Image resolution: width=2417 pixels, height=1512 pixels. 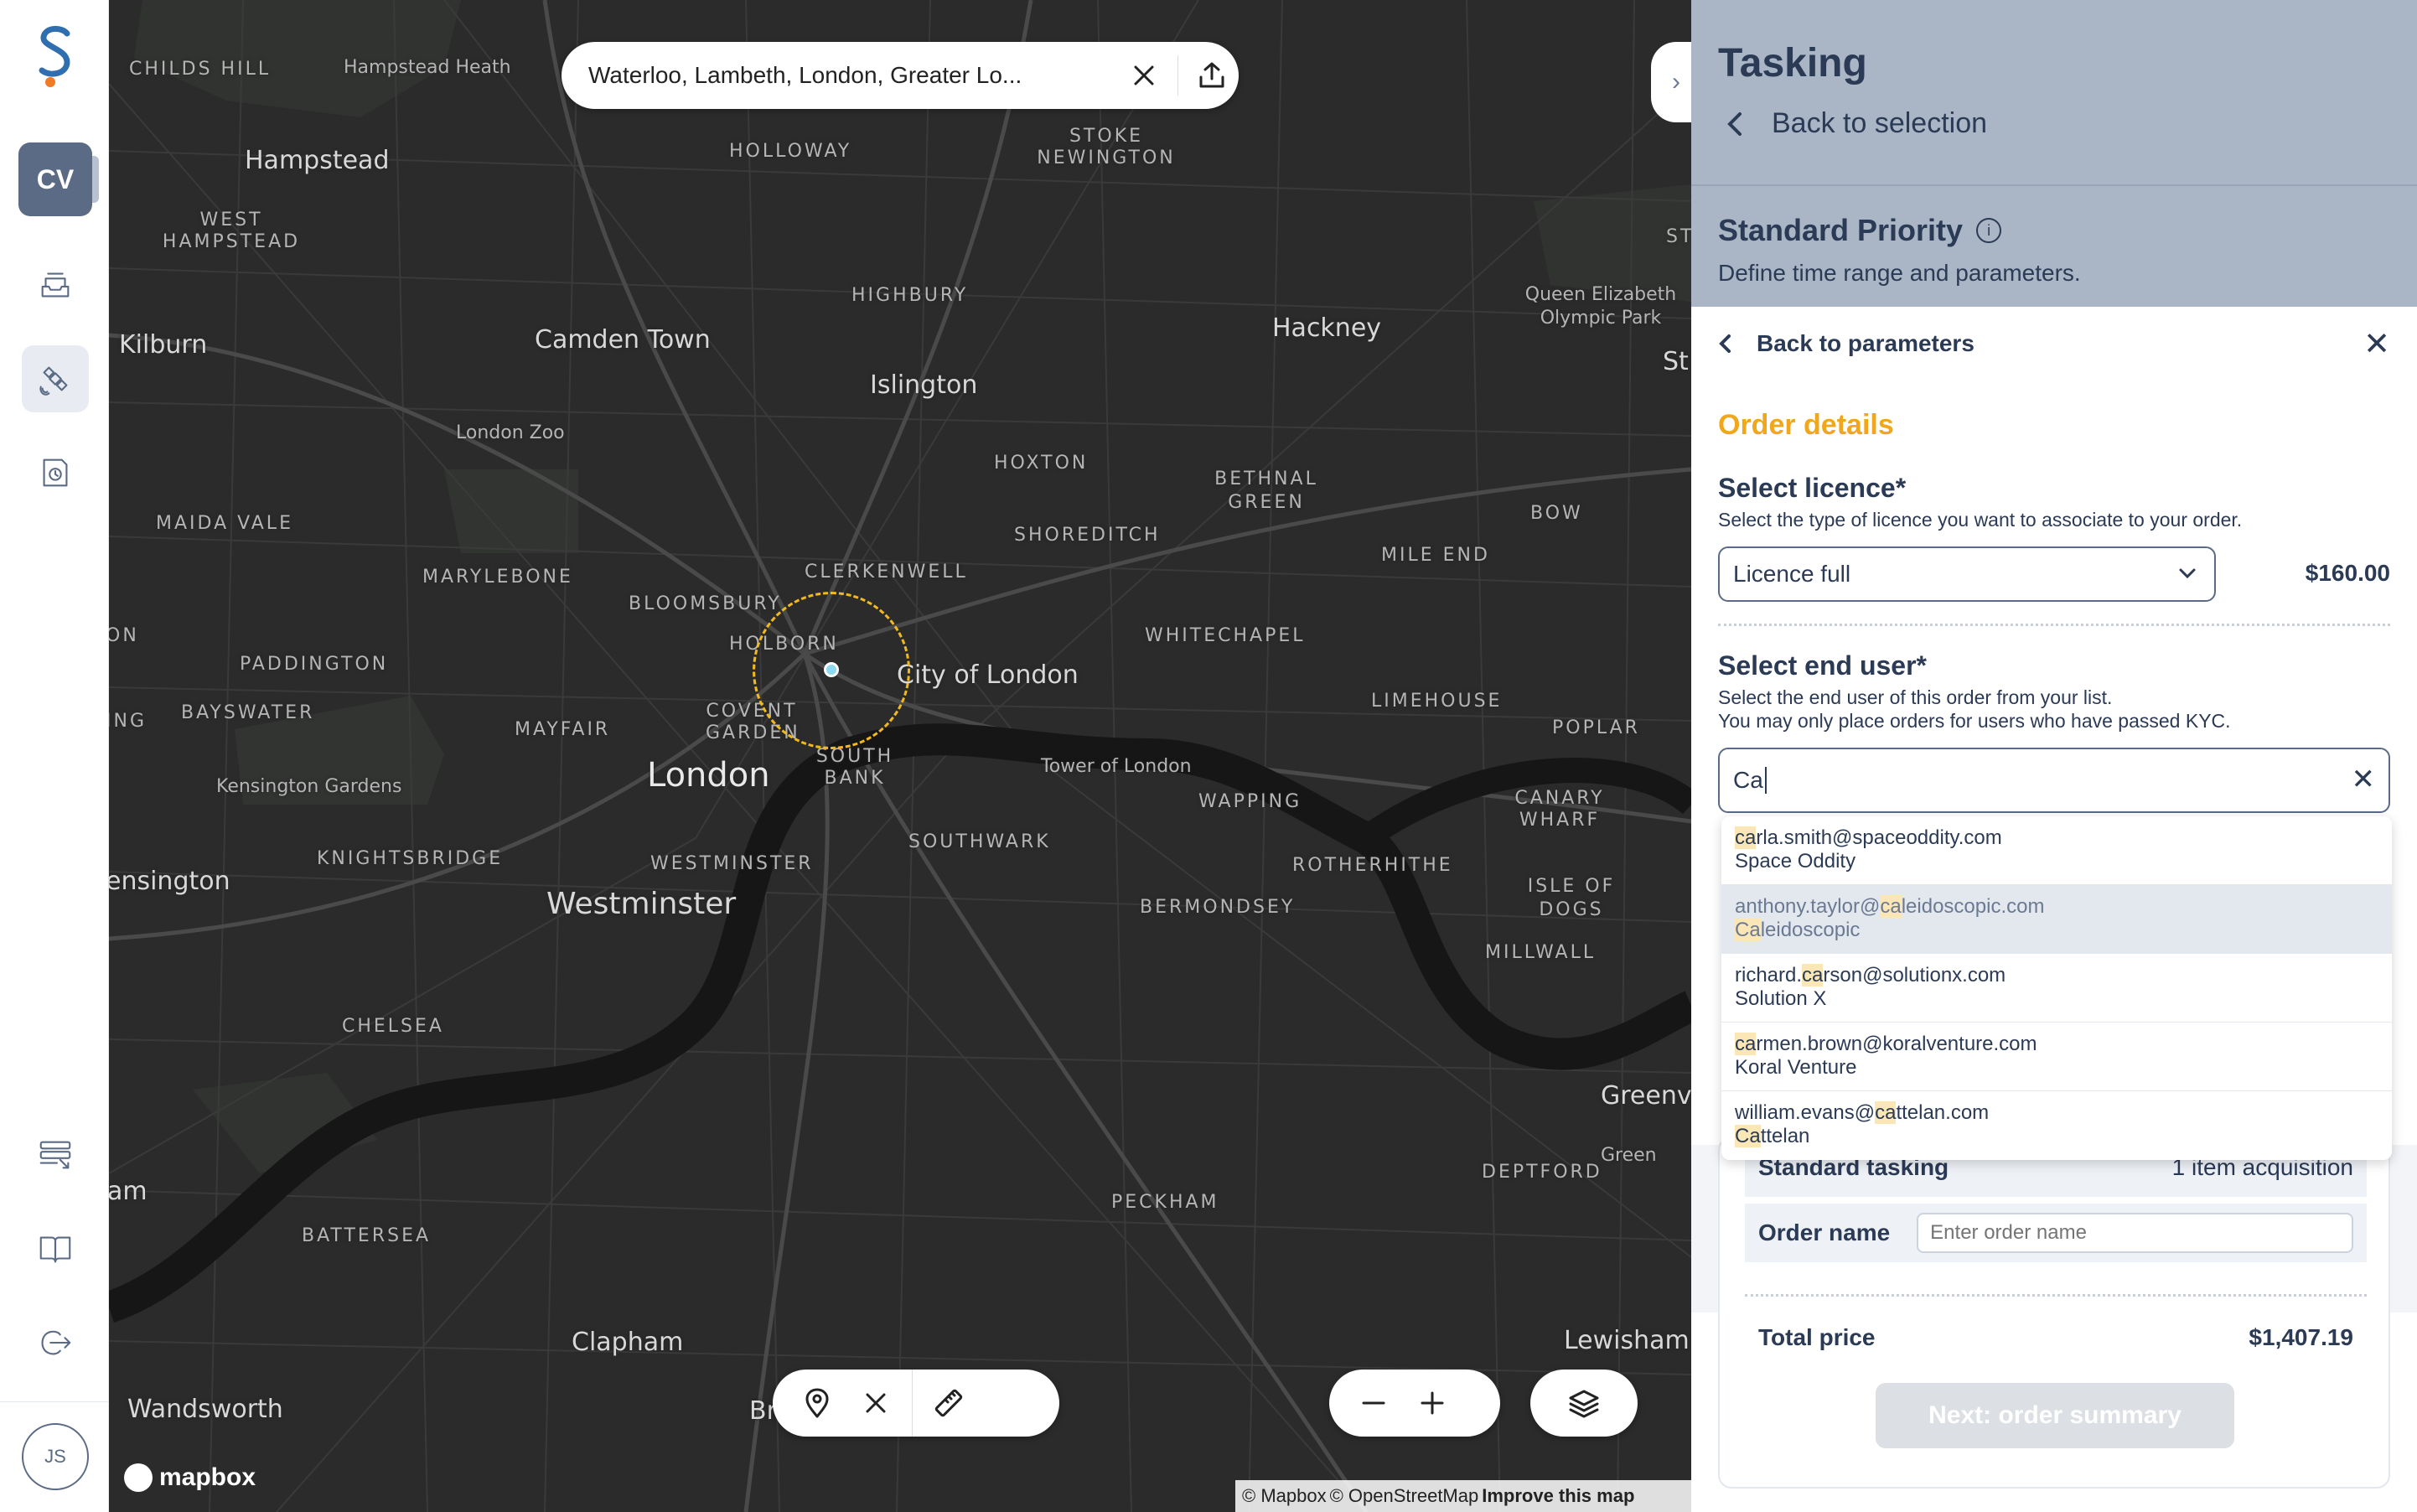 What do you see at coordinates (1144, 75) in the screenshot?
I see `clear-search-button` at bounding box center [1144, 75].